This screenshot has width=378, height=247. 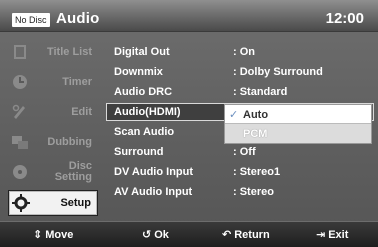 What do you see at coordinates (21, 203) in the screenshot?
I see `gear-icon` at bounding box center [21, 203].